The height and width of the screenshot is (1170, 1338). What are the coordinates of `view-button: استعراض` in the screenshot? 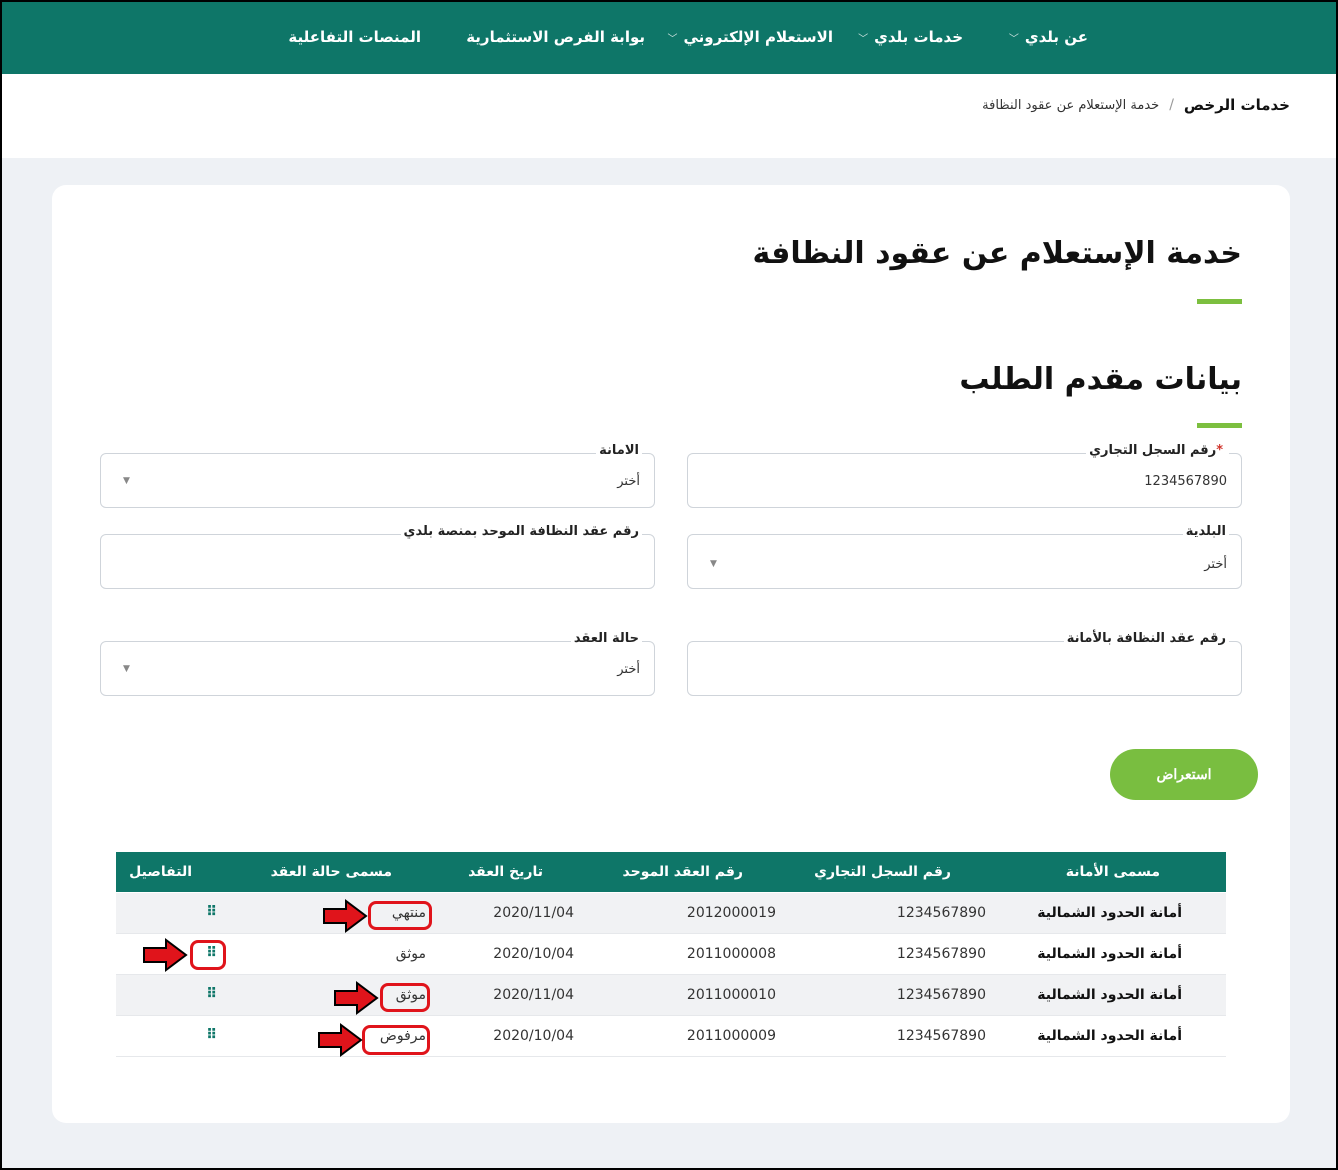 It's located at (1184, 774).